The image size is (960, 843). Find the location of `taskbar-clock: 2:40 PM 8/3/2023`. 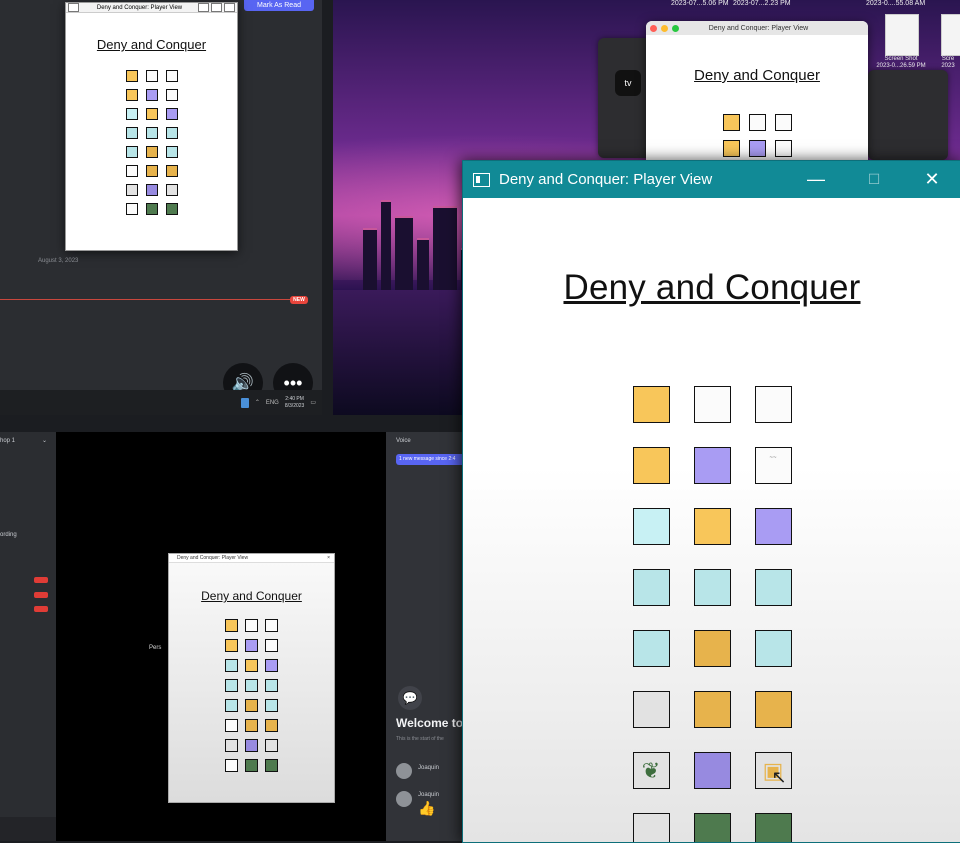

taskbar-clock: 2:40 PM 8/3/2023 is located at coordinates (294, 403).